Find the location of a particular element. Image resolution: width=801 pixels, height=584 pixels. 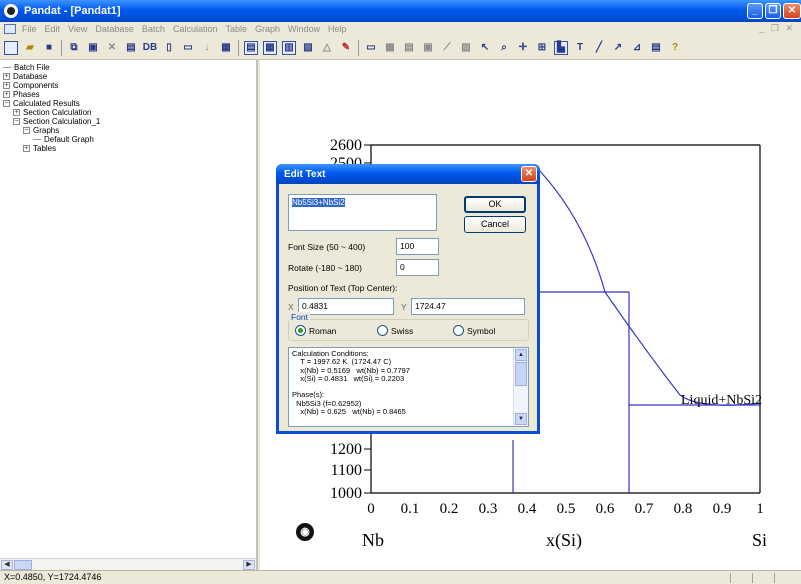

open-folder-icon: ▰ is located at coordinates (30, 48).